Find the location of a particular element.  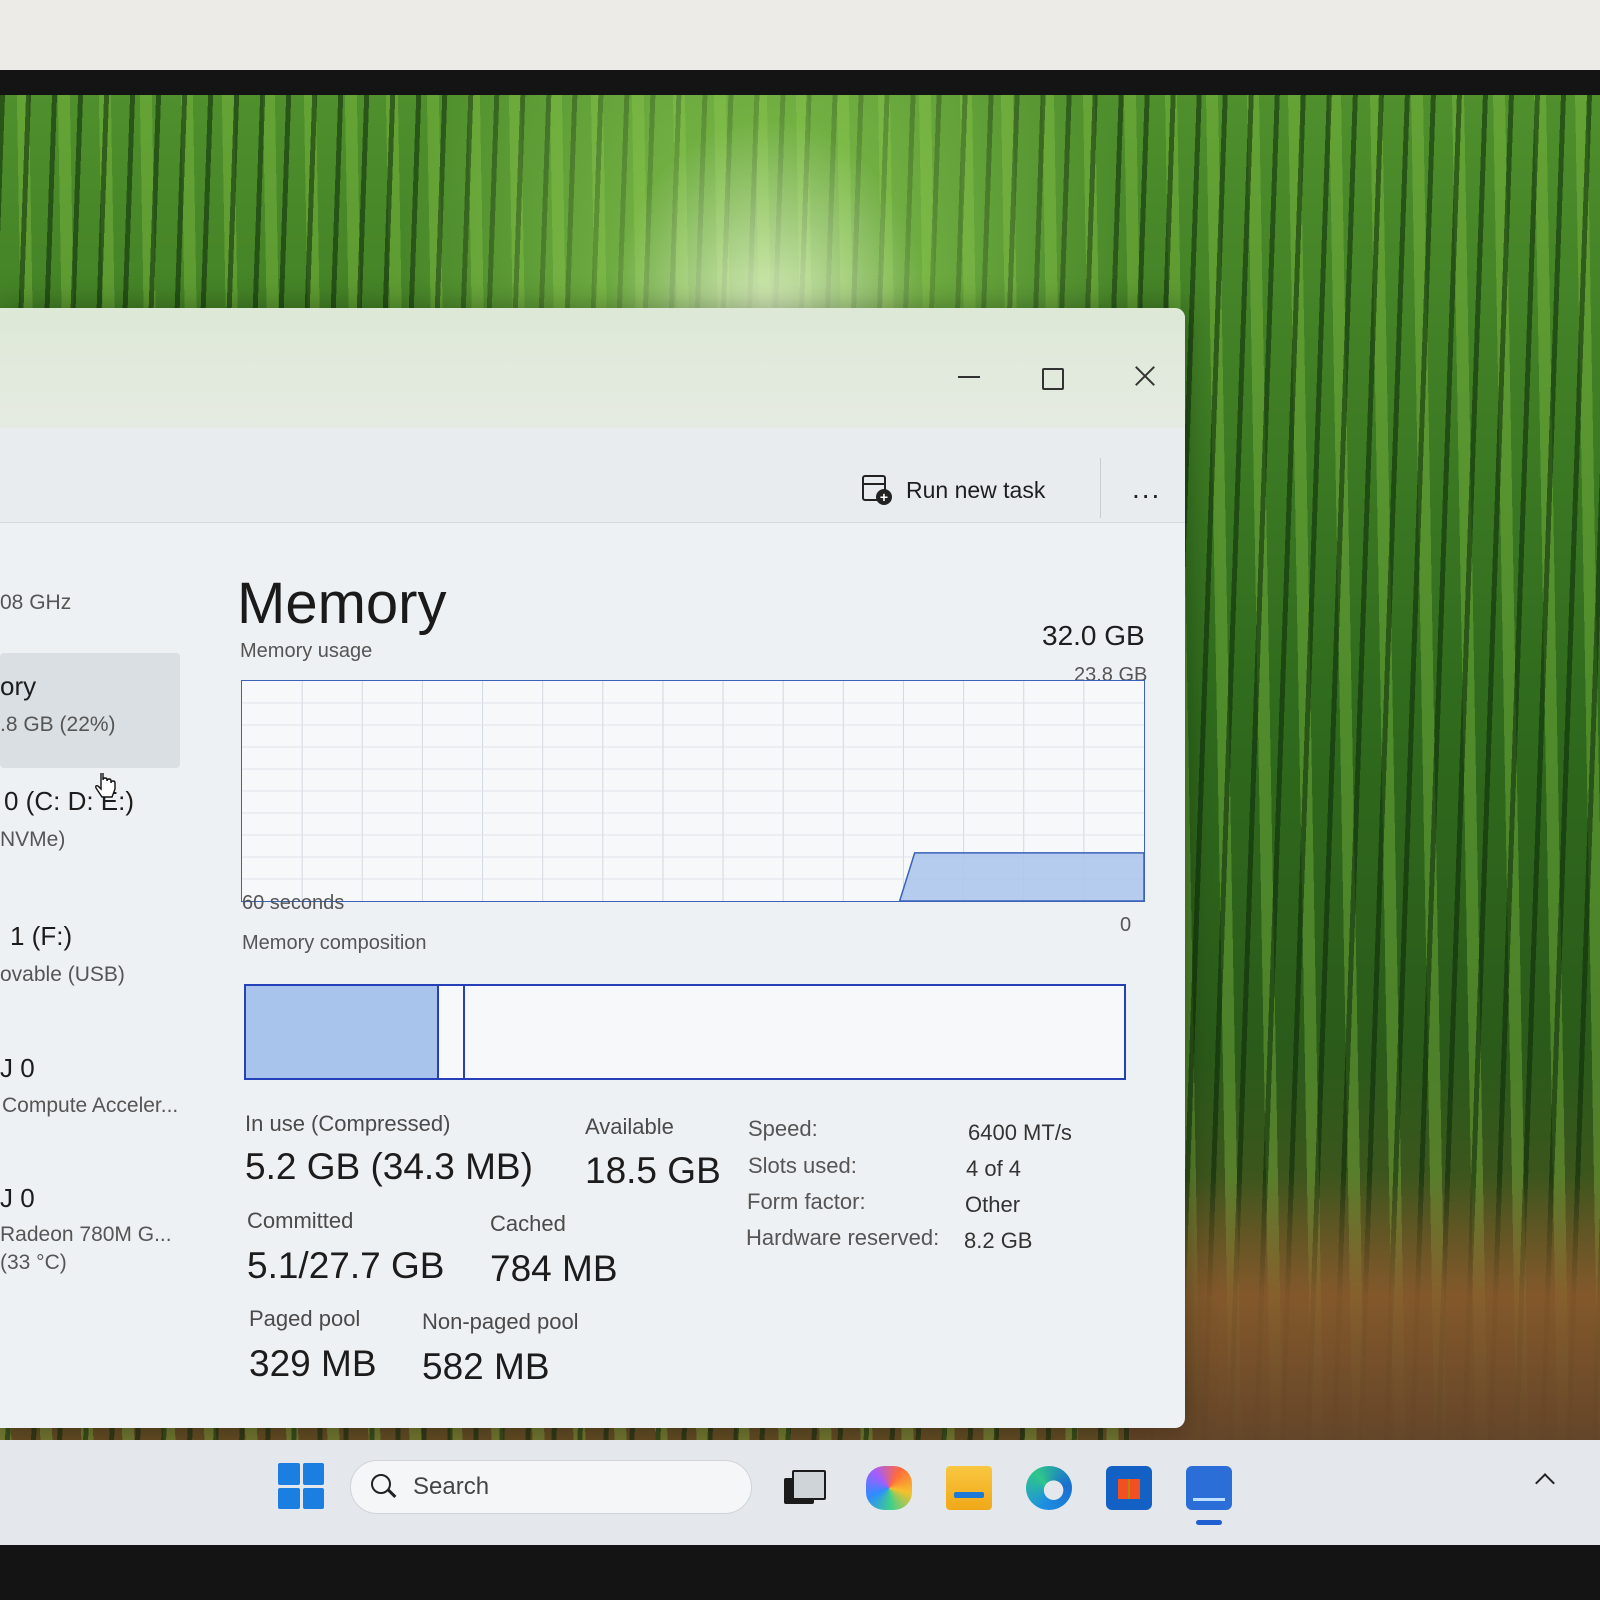

sidebar-item-npu-label: J 0 is located at coordinates (17, 1068).